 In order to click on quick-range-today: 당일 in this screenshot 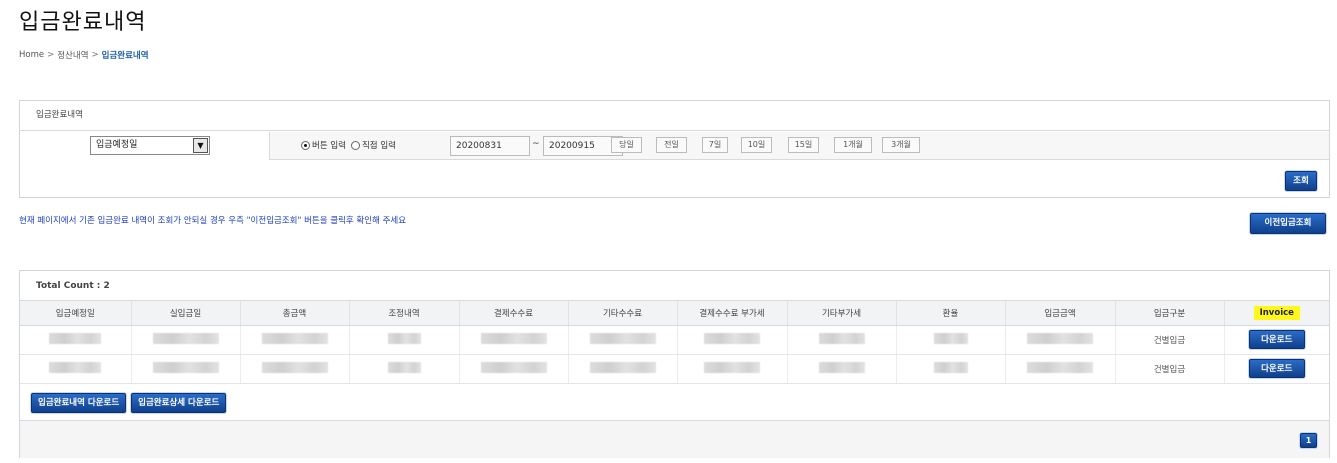, I will do `click(626, 145)`.